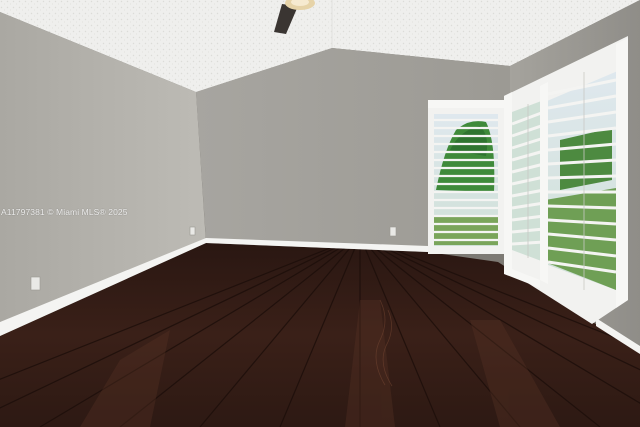 Image resolution: width=640 pixels, height=427 pixels. Describe the element at coordinates (393, 231) in the screenshot. I see `outlet-back-wall` at that location.